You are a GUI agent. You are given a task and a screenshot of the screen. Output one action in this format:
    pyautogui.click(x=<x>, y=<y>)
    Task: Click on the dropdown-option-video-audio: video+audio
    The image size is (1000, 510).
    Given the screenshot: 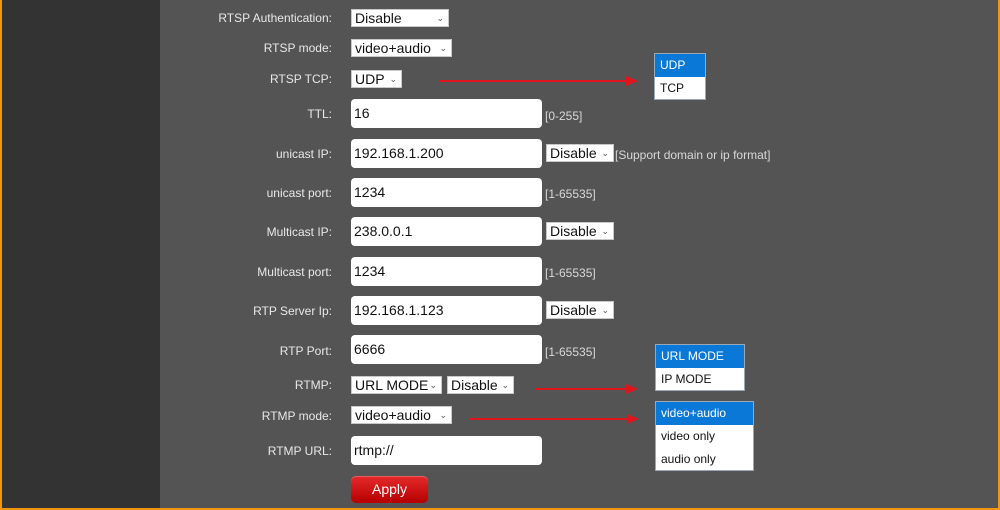 What is the action you would take?
    pyautogui.click(x=704, y=413)
    